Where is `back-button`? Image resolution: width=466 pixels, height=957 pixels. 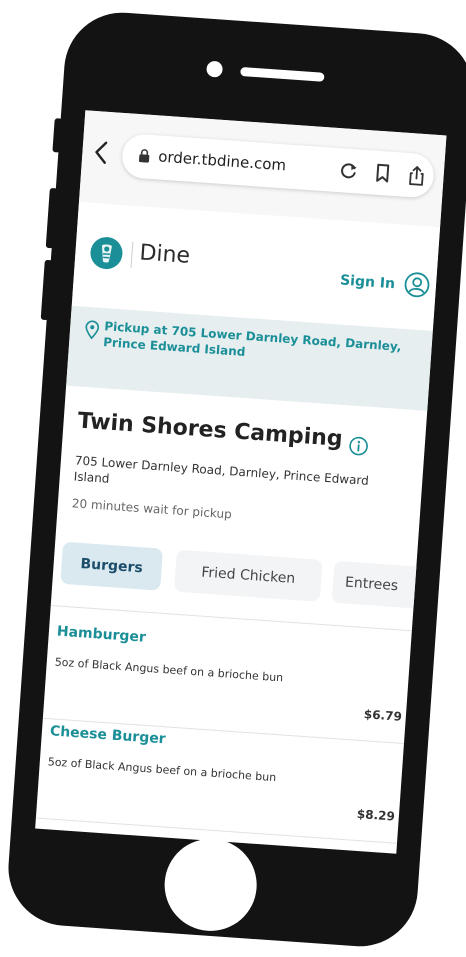 back-button is located at coordinates (102, 153).